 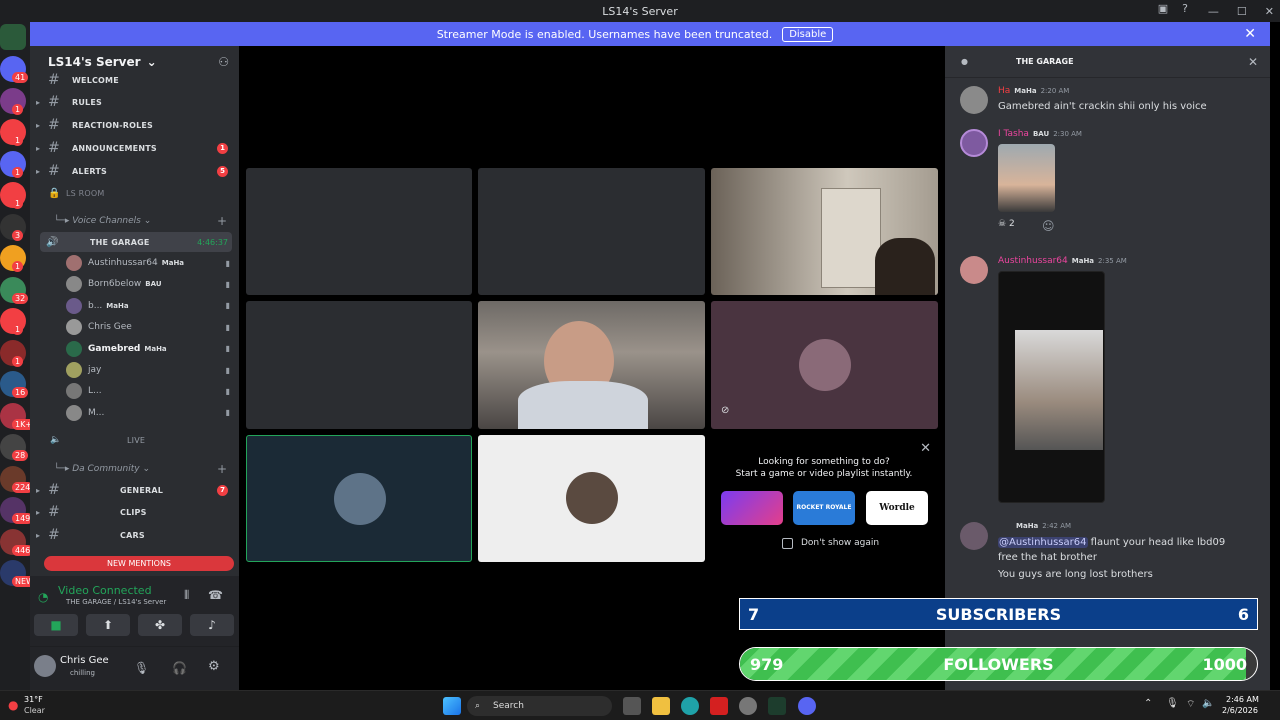 I want to click on weather-temp: 31°F, so click(x=33, y=699).